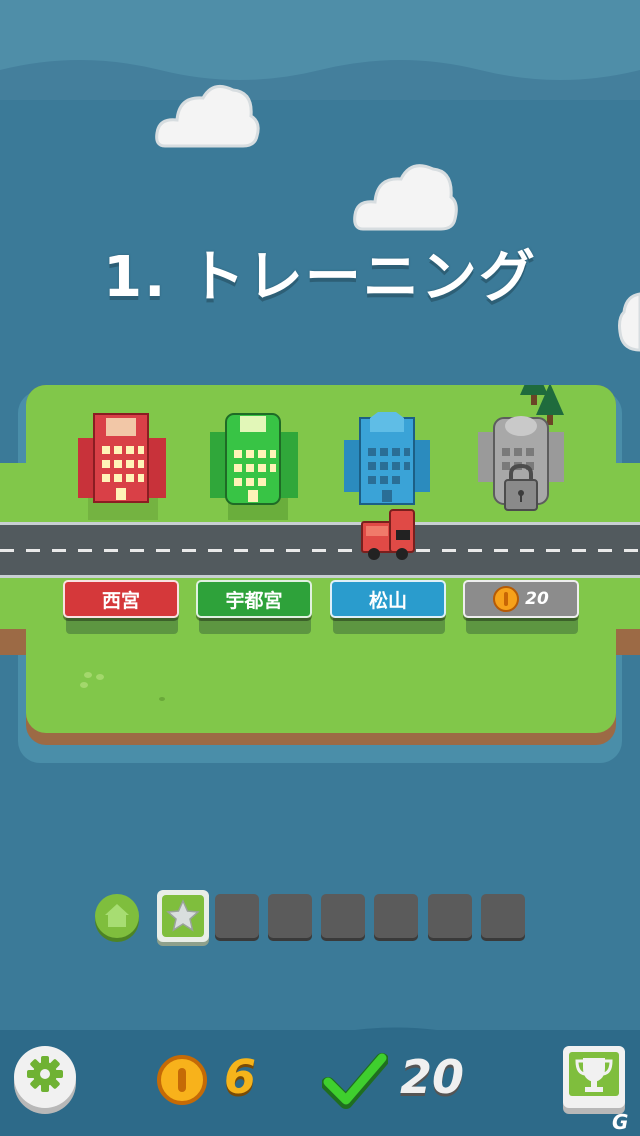 The height and width of the screenshot is (1136, 640). Describe the element at coordinates (320, 1083) in the screenshot. I see `footer-bar` at that location.